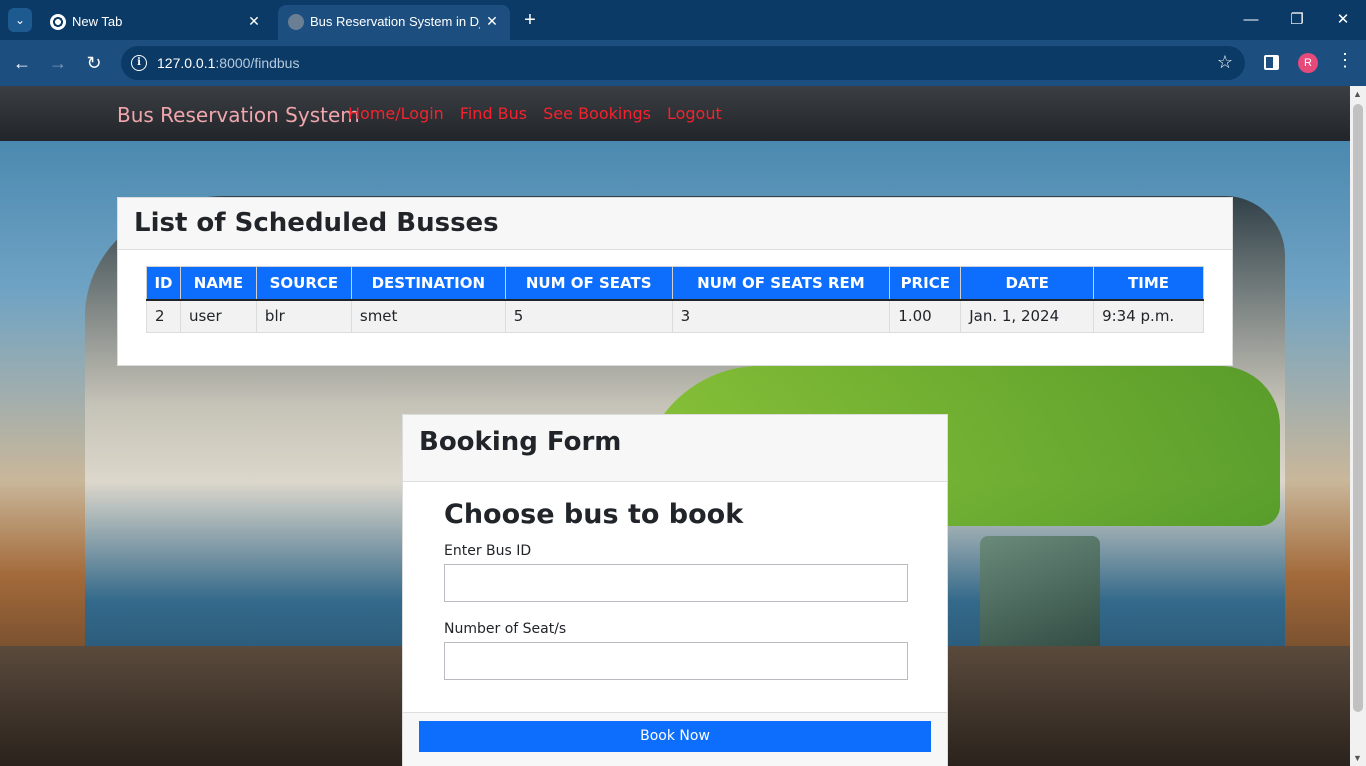  I want to click on new-tab-plus-icon: +, so click(530, 21).